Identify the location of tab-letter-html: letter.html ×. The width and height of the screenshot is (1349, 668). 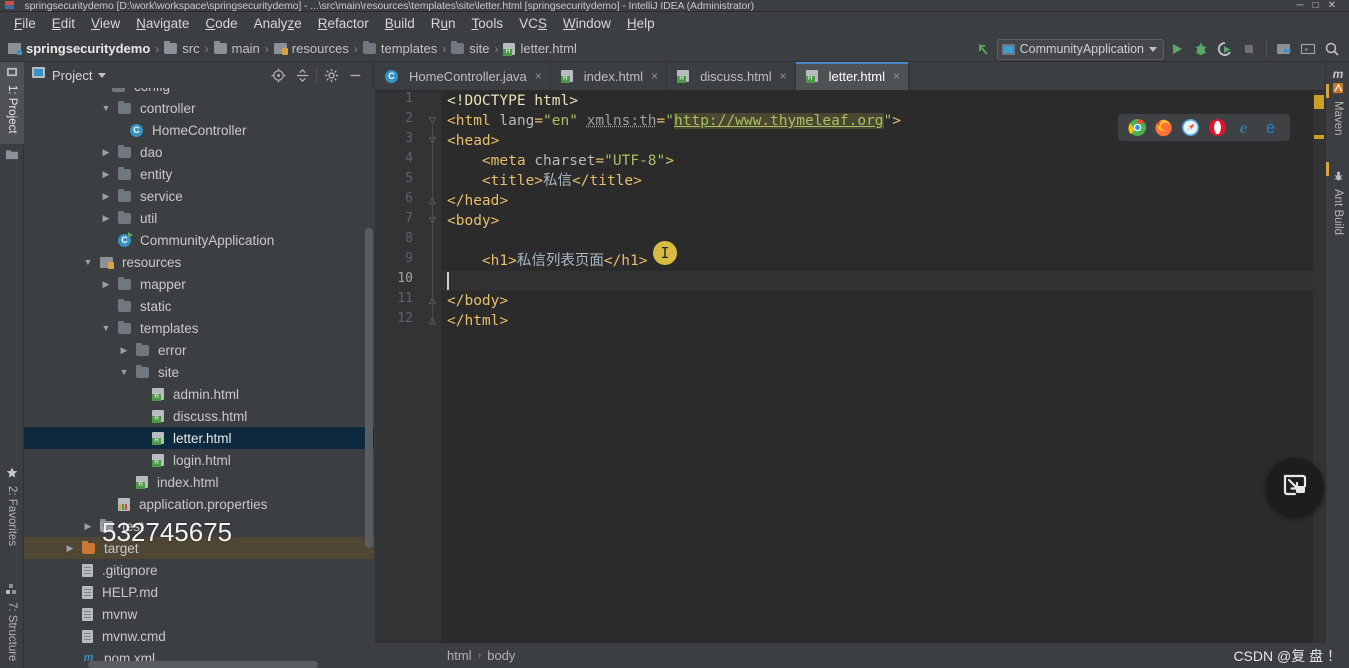
(852, 76).